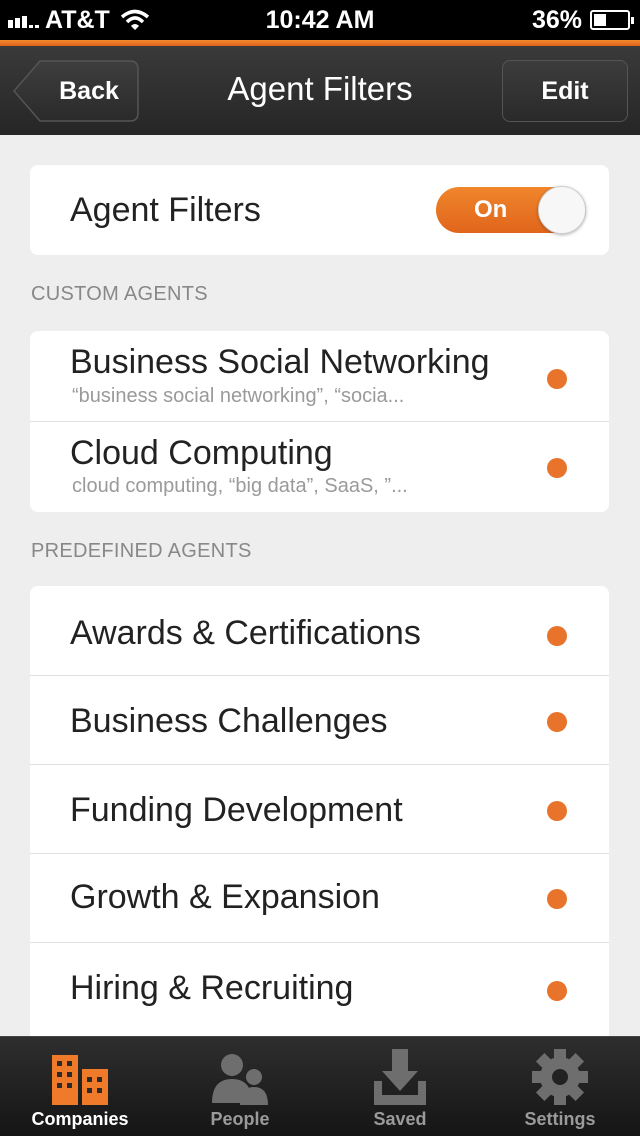  I want to click on predefined-agent-row: Growth & Expansion, so click(319, 898).